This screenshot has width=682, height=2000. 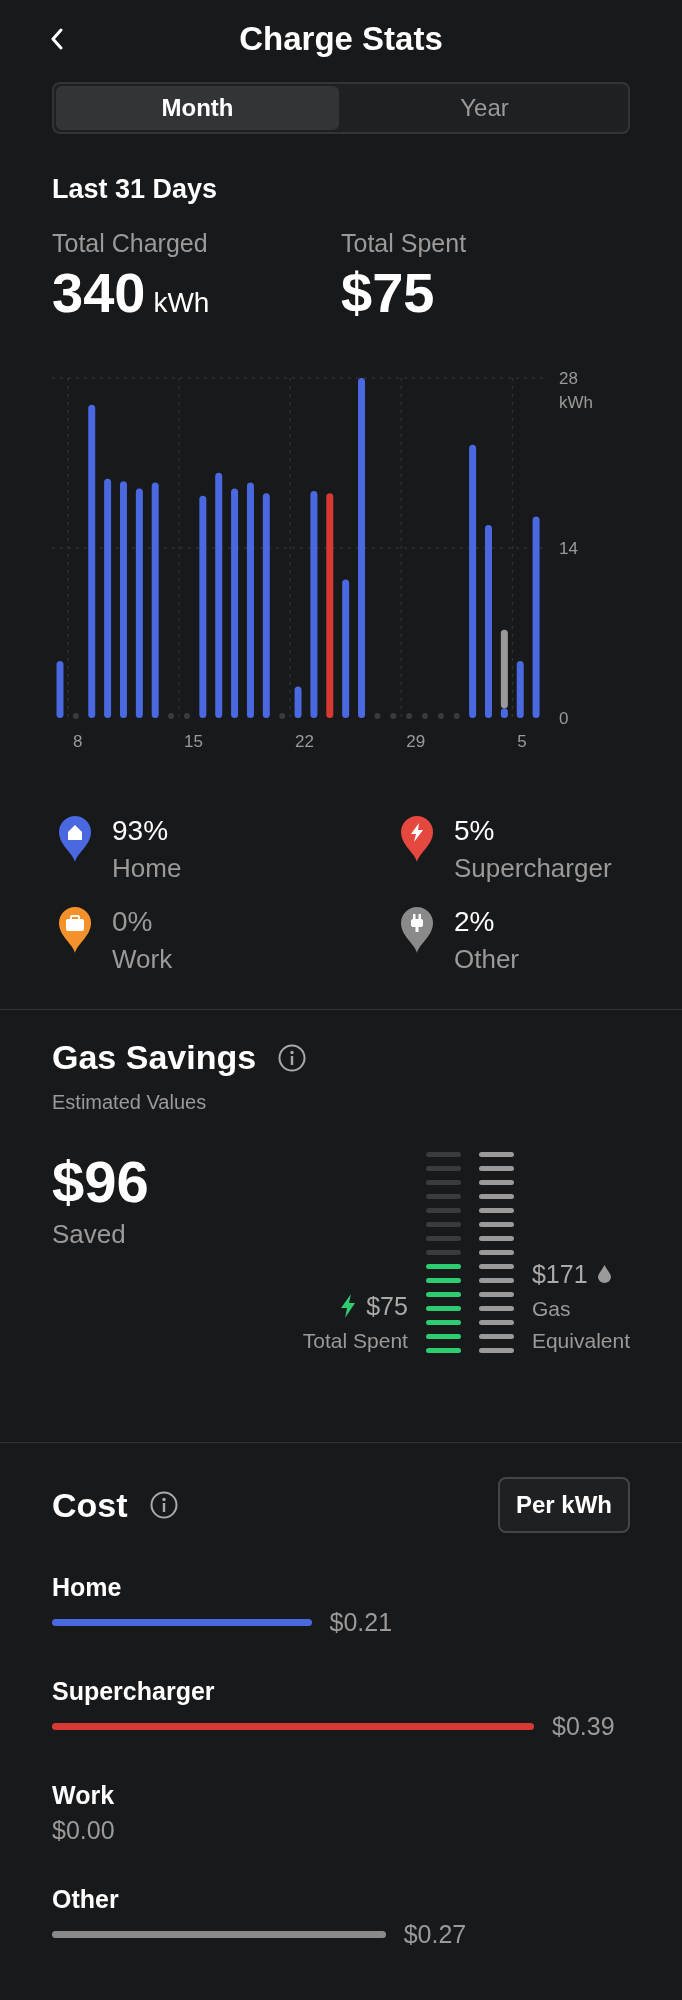 I want to click on cost-label: Home, so click(x=87, y=1587).